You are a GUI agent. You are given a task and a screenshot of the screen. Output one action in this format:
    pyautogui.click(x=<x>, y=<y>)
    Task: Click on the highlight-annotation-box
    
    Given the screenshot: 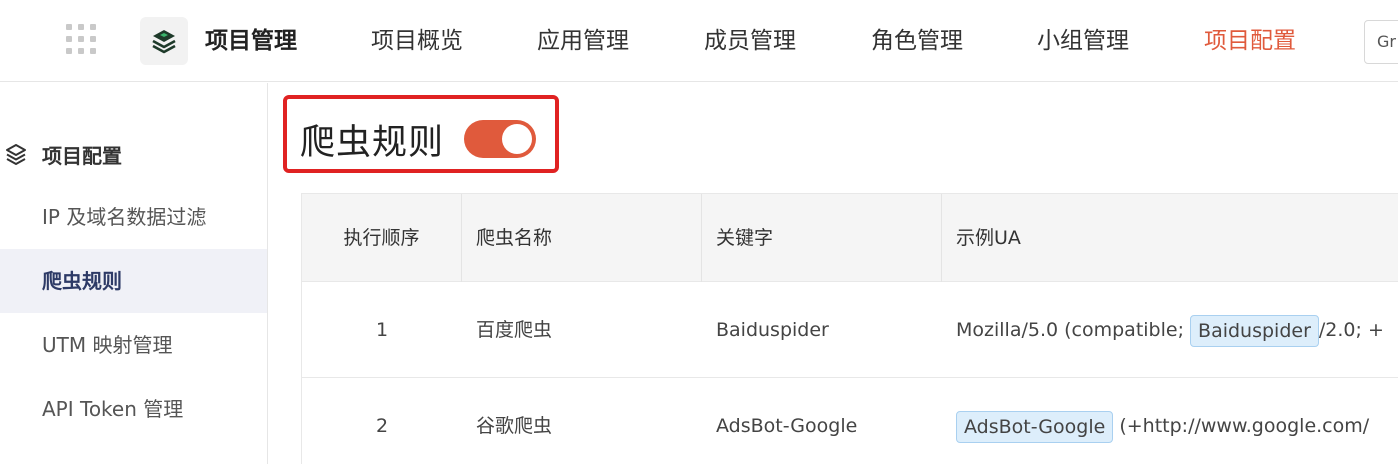 What is the action you would take?
    pyautogui.click(x=421, y=134)
    